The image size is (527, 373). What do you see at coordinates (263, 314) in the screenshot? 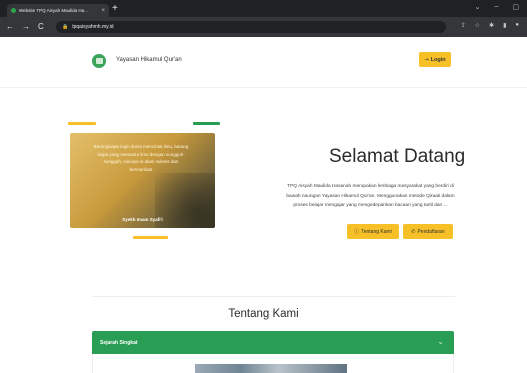
I see `about-section-title: Tentang Kami` at bounding box center [263, 314].